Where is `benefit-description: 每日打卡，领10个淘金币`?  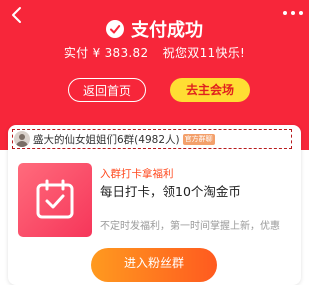
benefit-description: 每日打卡，领10个淘金币 is located at coordinates (170, 191).